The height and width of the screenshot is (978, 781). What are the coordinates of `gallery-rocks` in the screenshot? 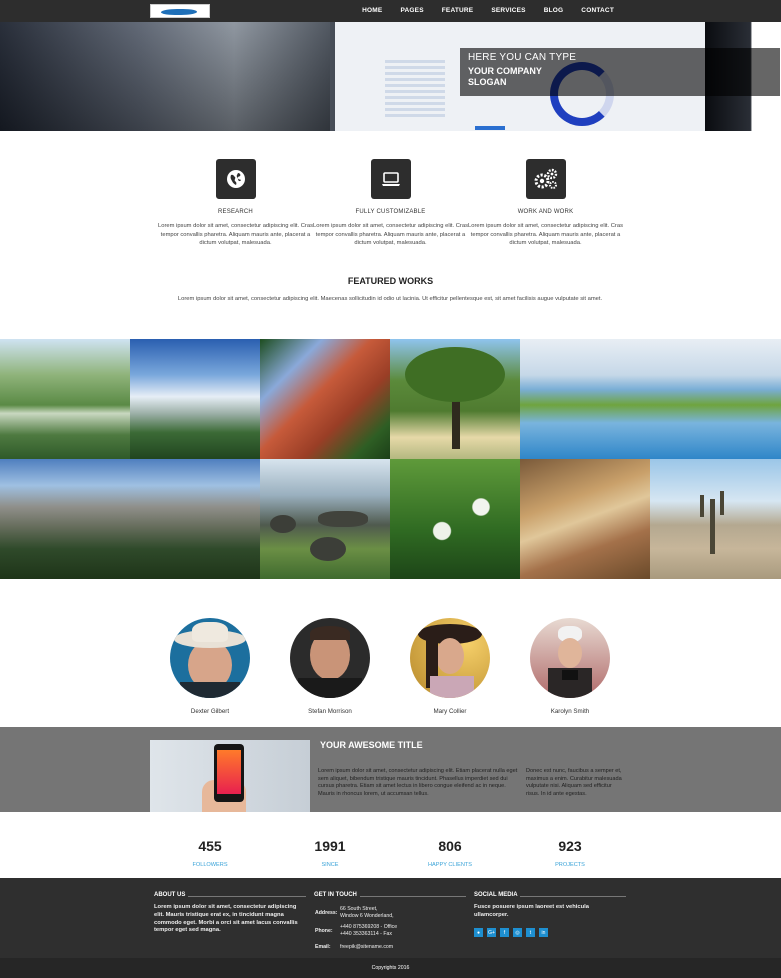 It's located at (325, 519).